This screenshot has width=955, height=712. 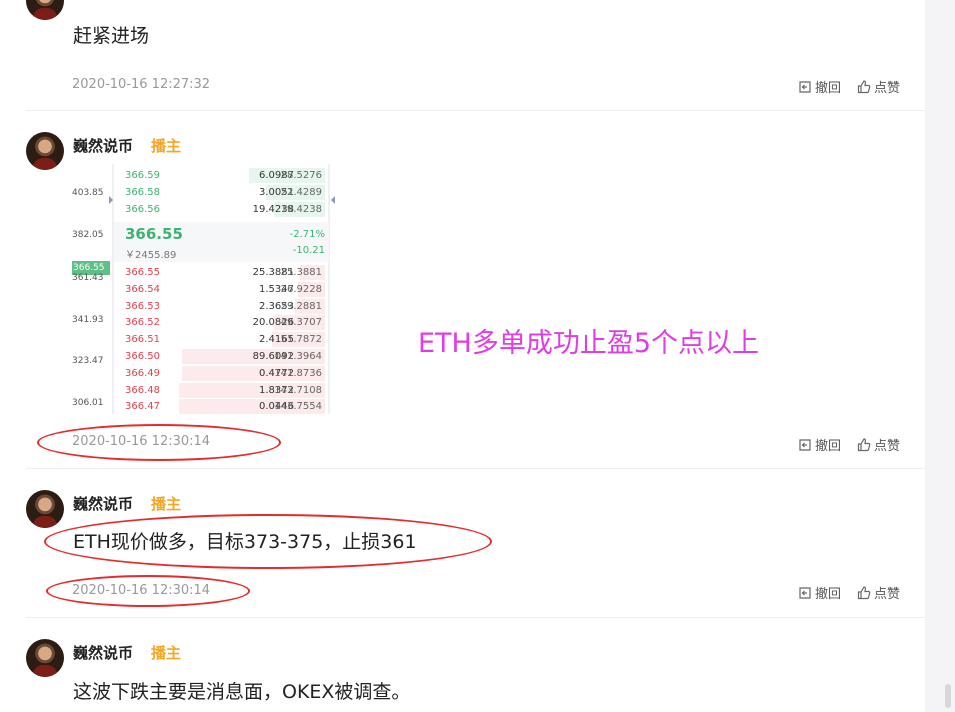 I want to click on bid-total: 141.8736, so click(x=298, y=373).